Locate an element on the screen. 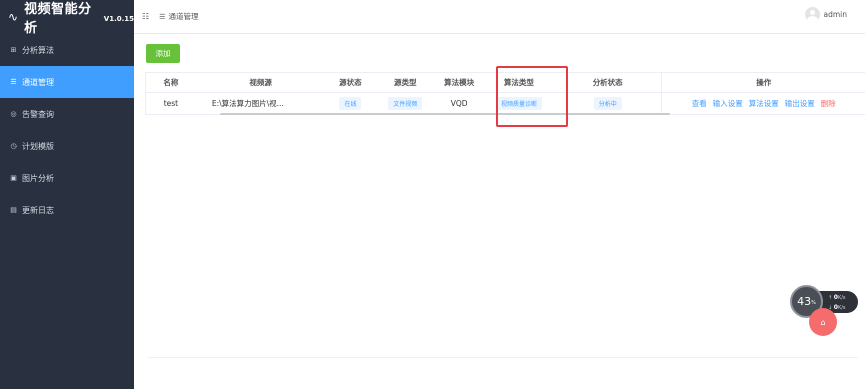 This screenshot has height=389, width=865. bell-icon: ◎ is located at coordinates (13, 114).